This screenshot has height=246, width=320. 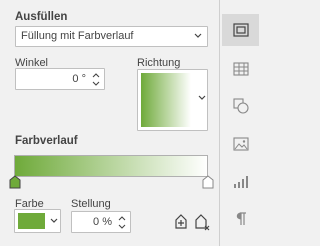 I want to click on slide-settings-icon, so click(x=240, y=30).